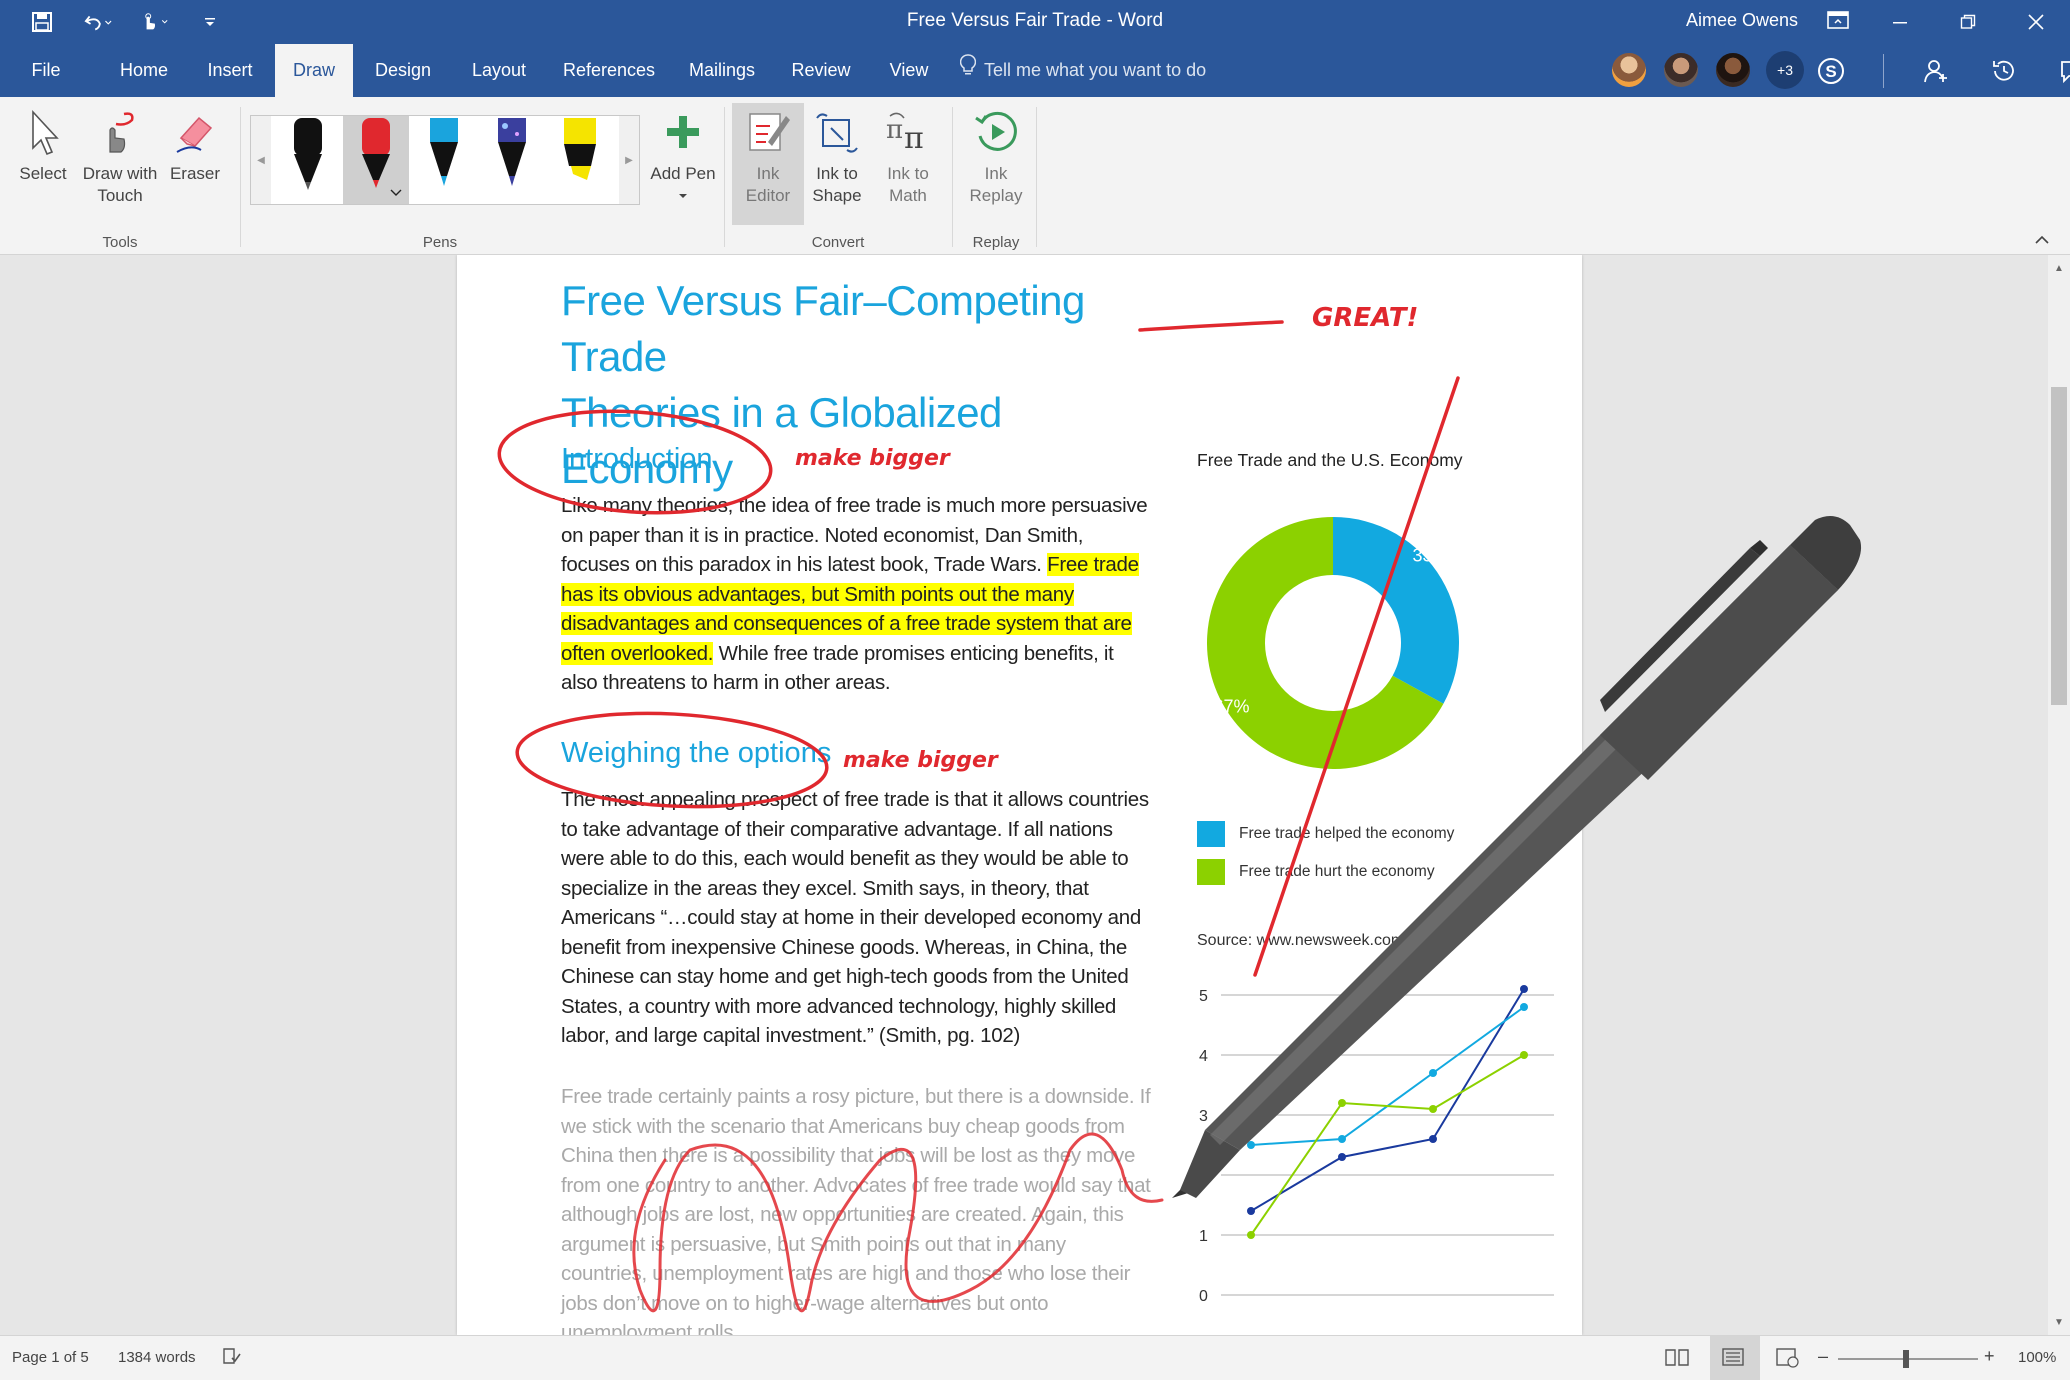 This screenshot has width=2070, height=1380. Describe the element at coordinates (1203, 1116) in the screenshot. I see `y-tick-label: 3` at that location.